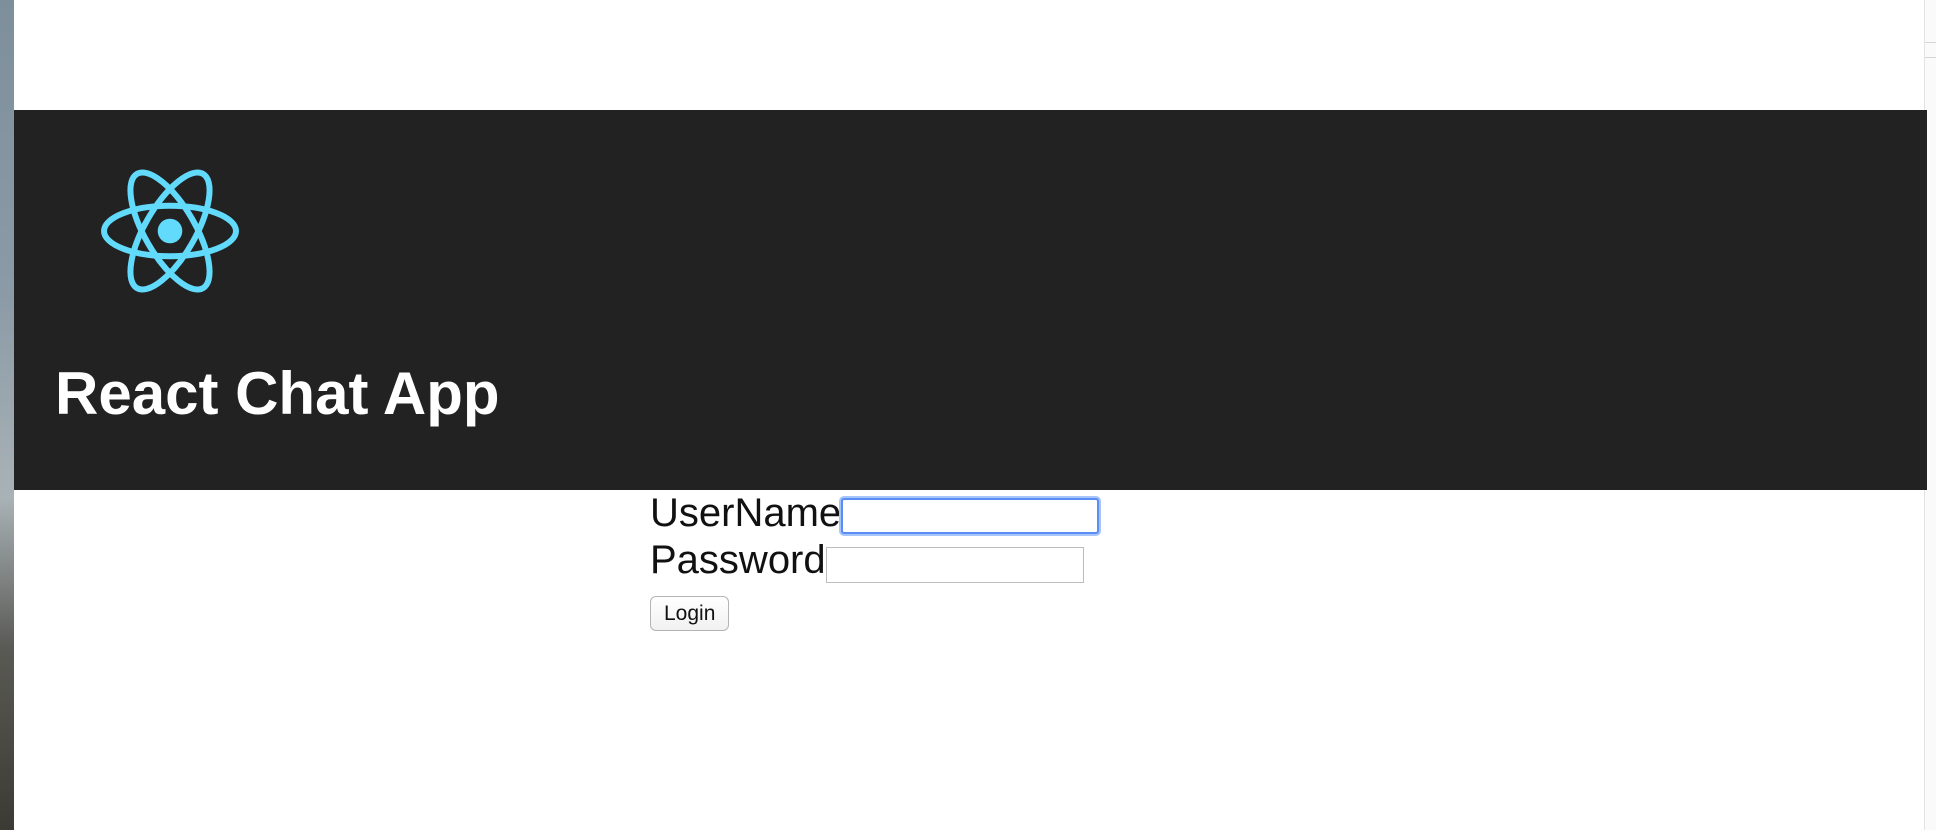 This screenshot has height=830, width=1936. What do you see at coordinates (738, 560) in the screenshot?
I see `password-label: Password` at bounding box center [738, 560].